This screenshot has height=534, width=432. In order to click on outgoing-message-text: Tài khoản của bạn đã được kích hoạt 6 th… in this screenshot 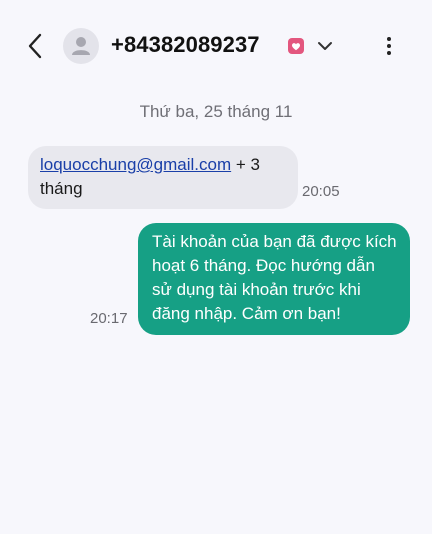, I will do `click(274, 277)`.